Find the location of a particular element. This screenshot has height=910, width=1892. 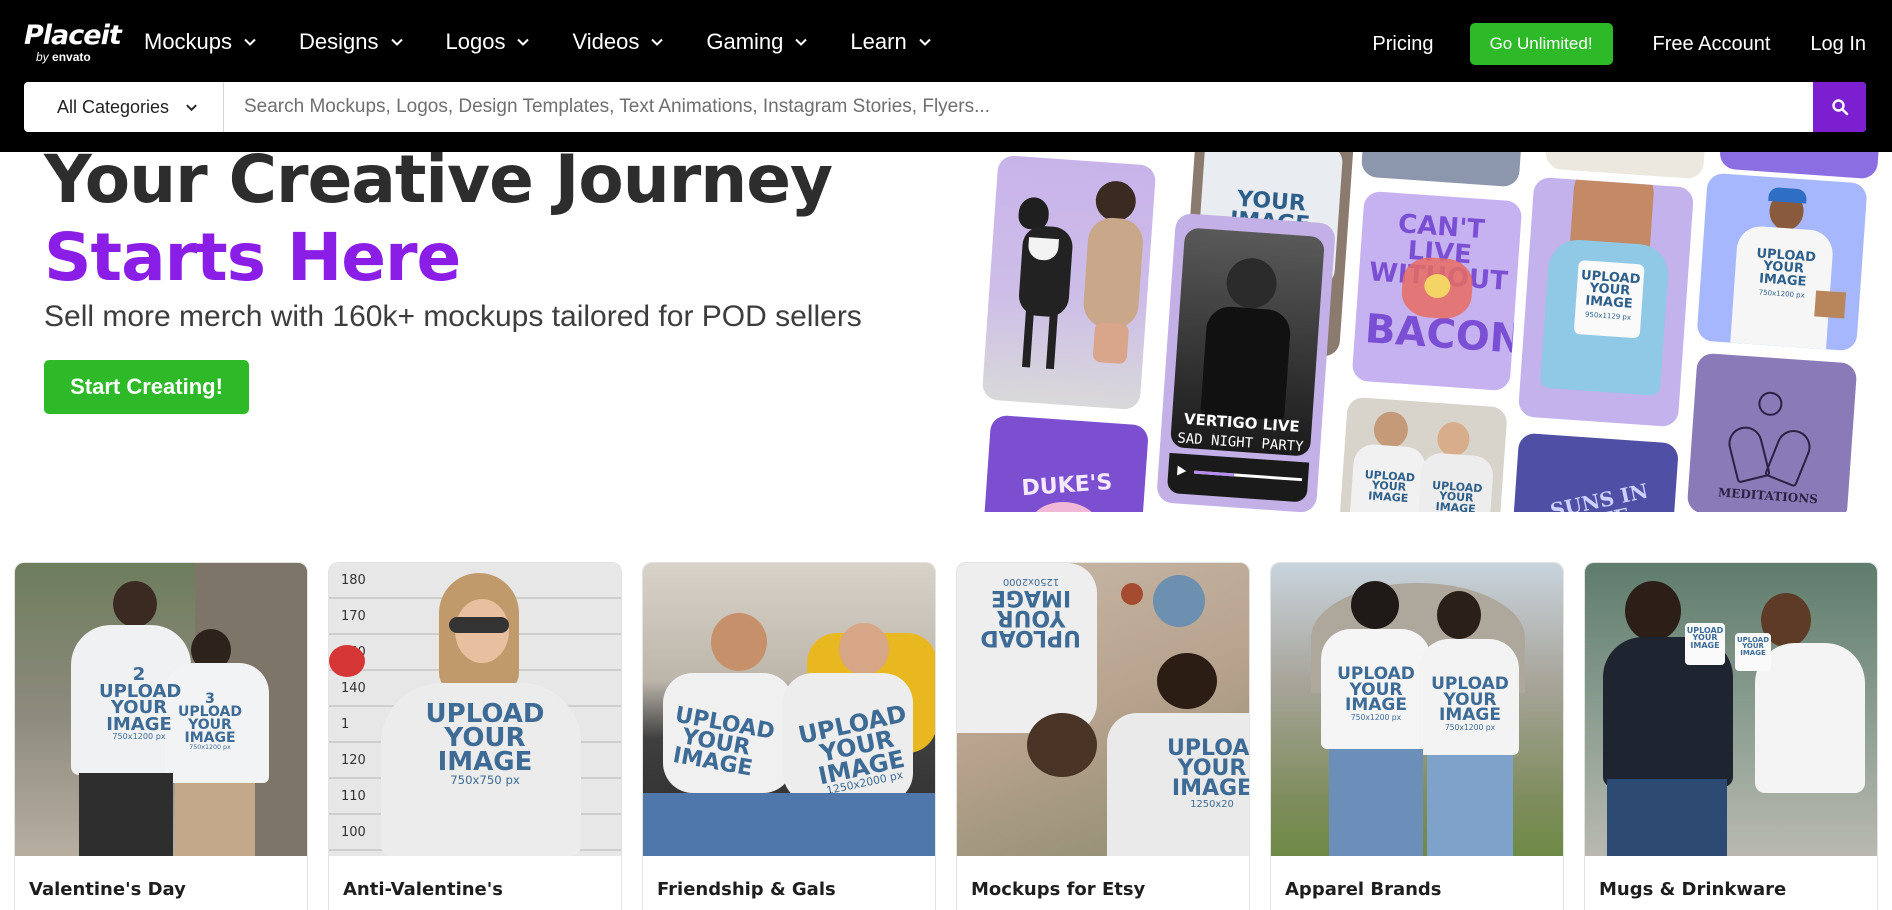

collage-tile-dukes: DUKE'S is located at coordinates (1065, 463).